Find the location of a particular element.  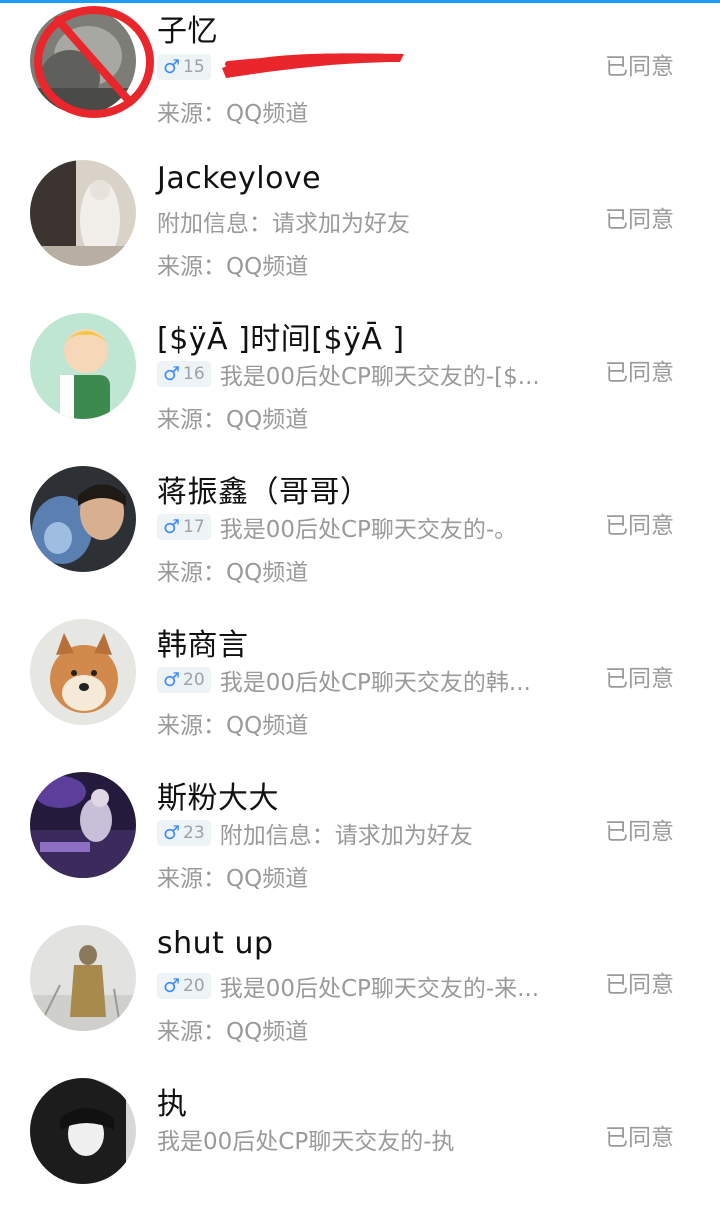

requester-name: 斯粉大大 is located at coordinates (218, 798).